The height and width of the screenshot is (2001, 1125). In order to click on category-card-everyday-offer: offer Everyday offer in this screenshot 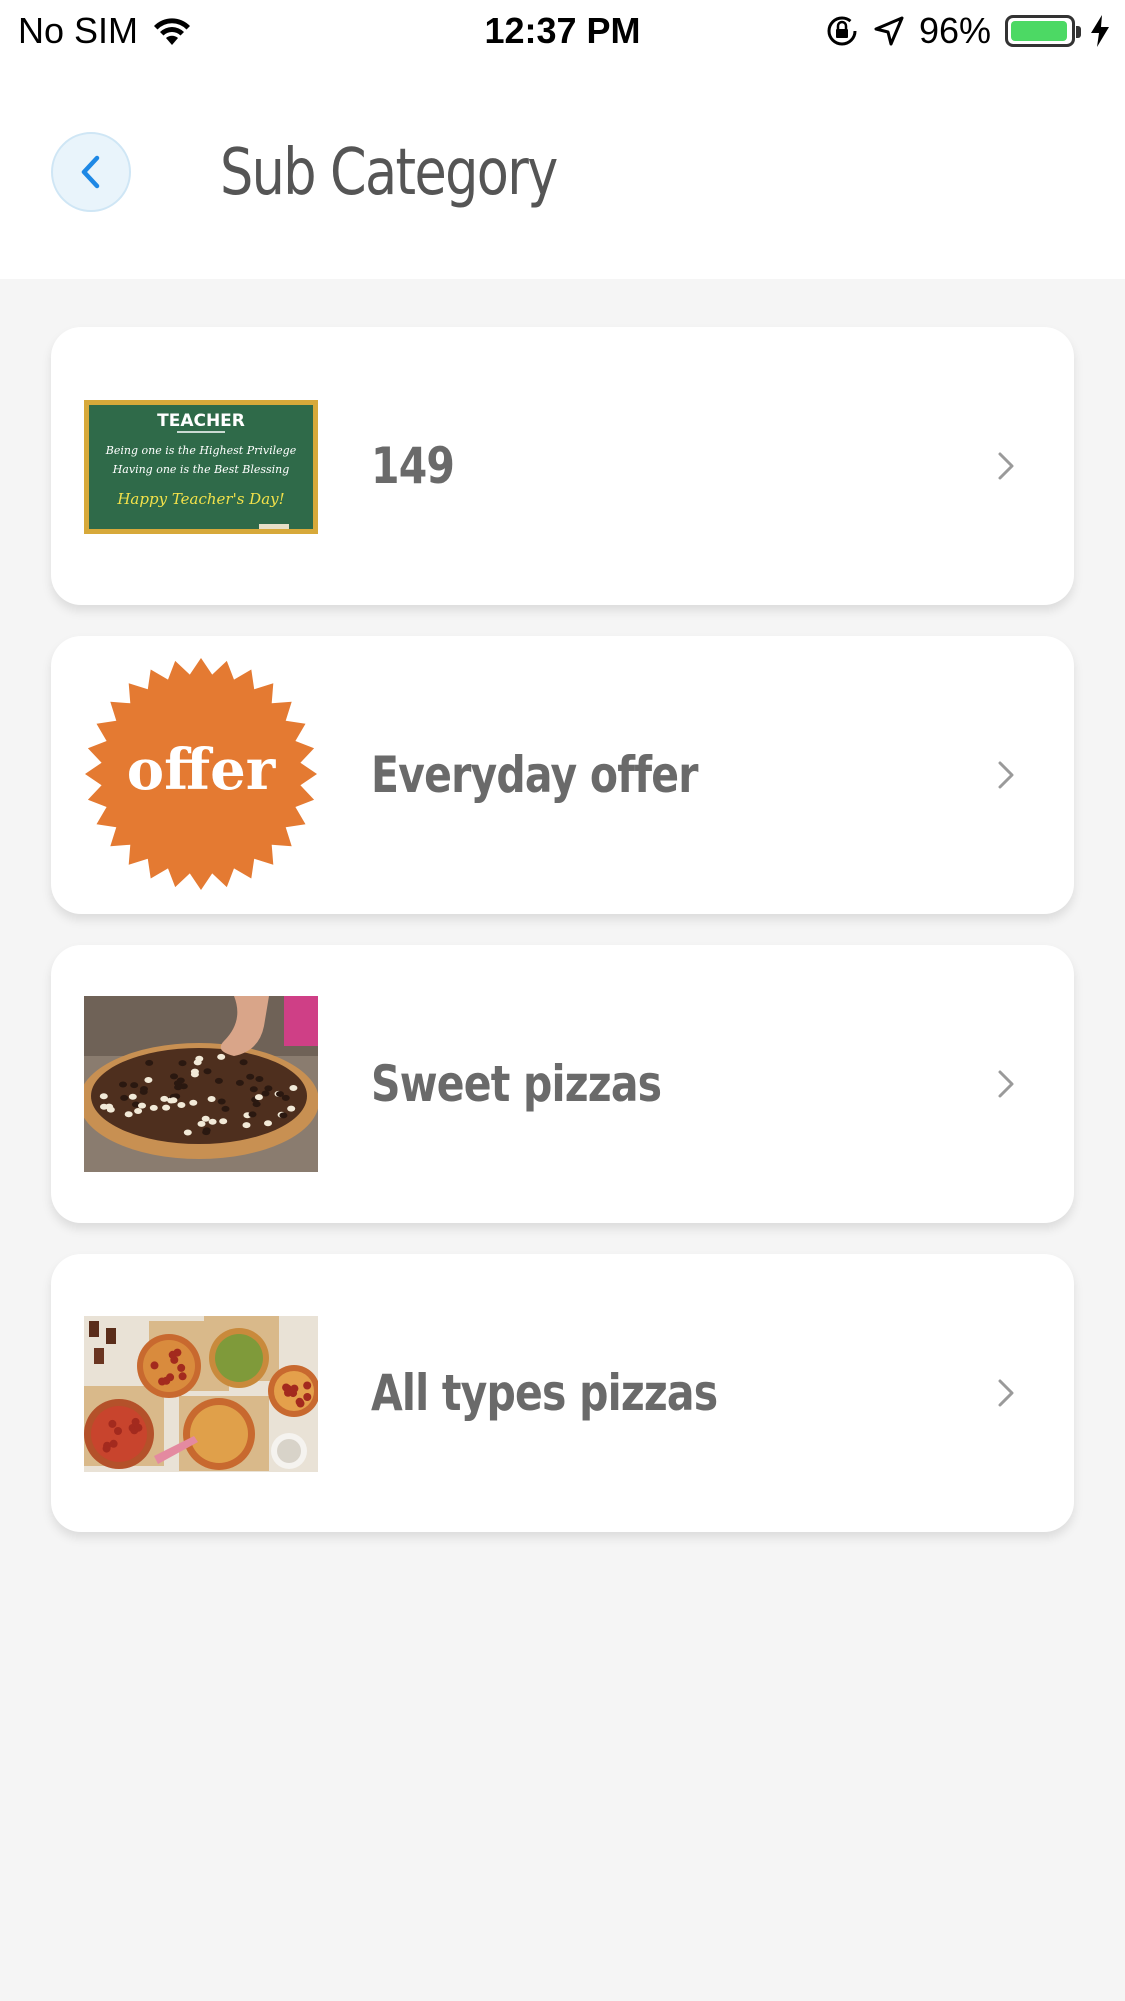, I will do `click(562, 775)`.